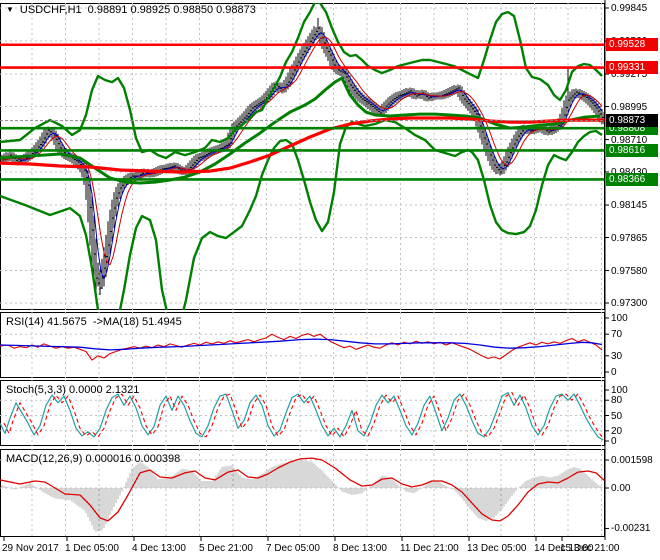  Describe the element at coordinates (92, 548) in the screenshot. I see `time-axis-label: 1 Dec 05:00` at that location.